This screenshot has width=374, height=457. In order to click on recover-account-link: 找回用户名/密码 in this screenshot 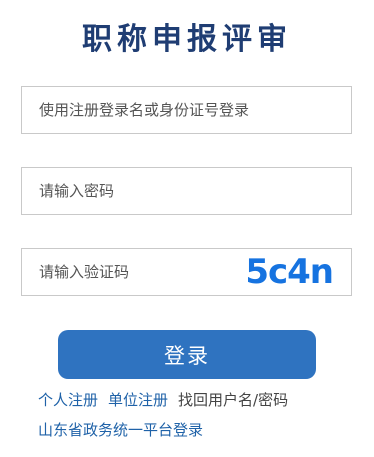, I will do `click(233, 400)`.